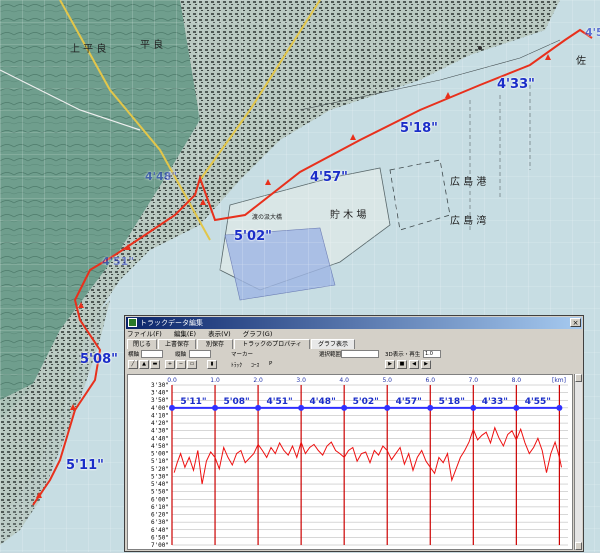 This screenshot has width=600, height=553. I want to click on split-pace-label: 4'51", so click(279, 402).